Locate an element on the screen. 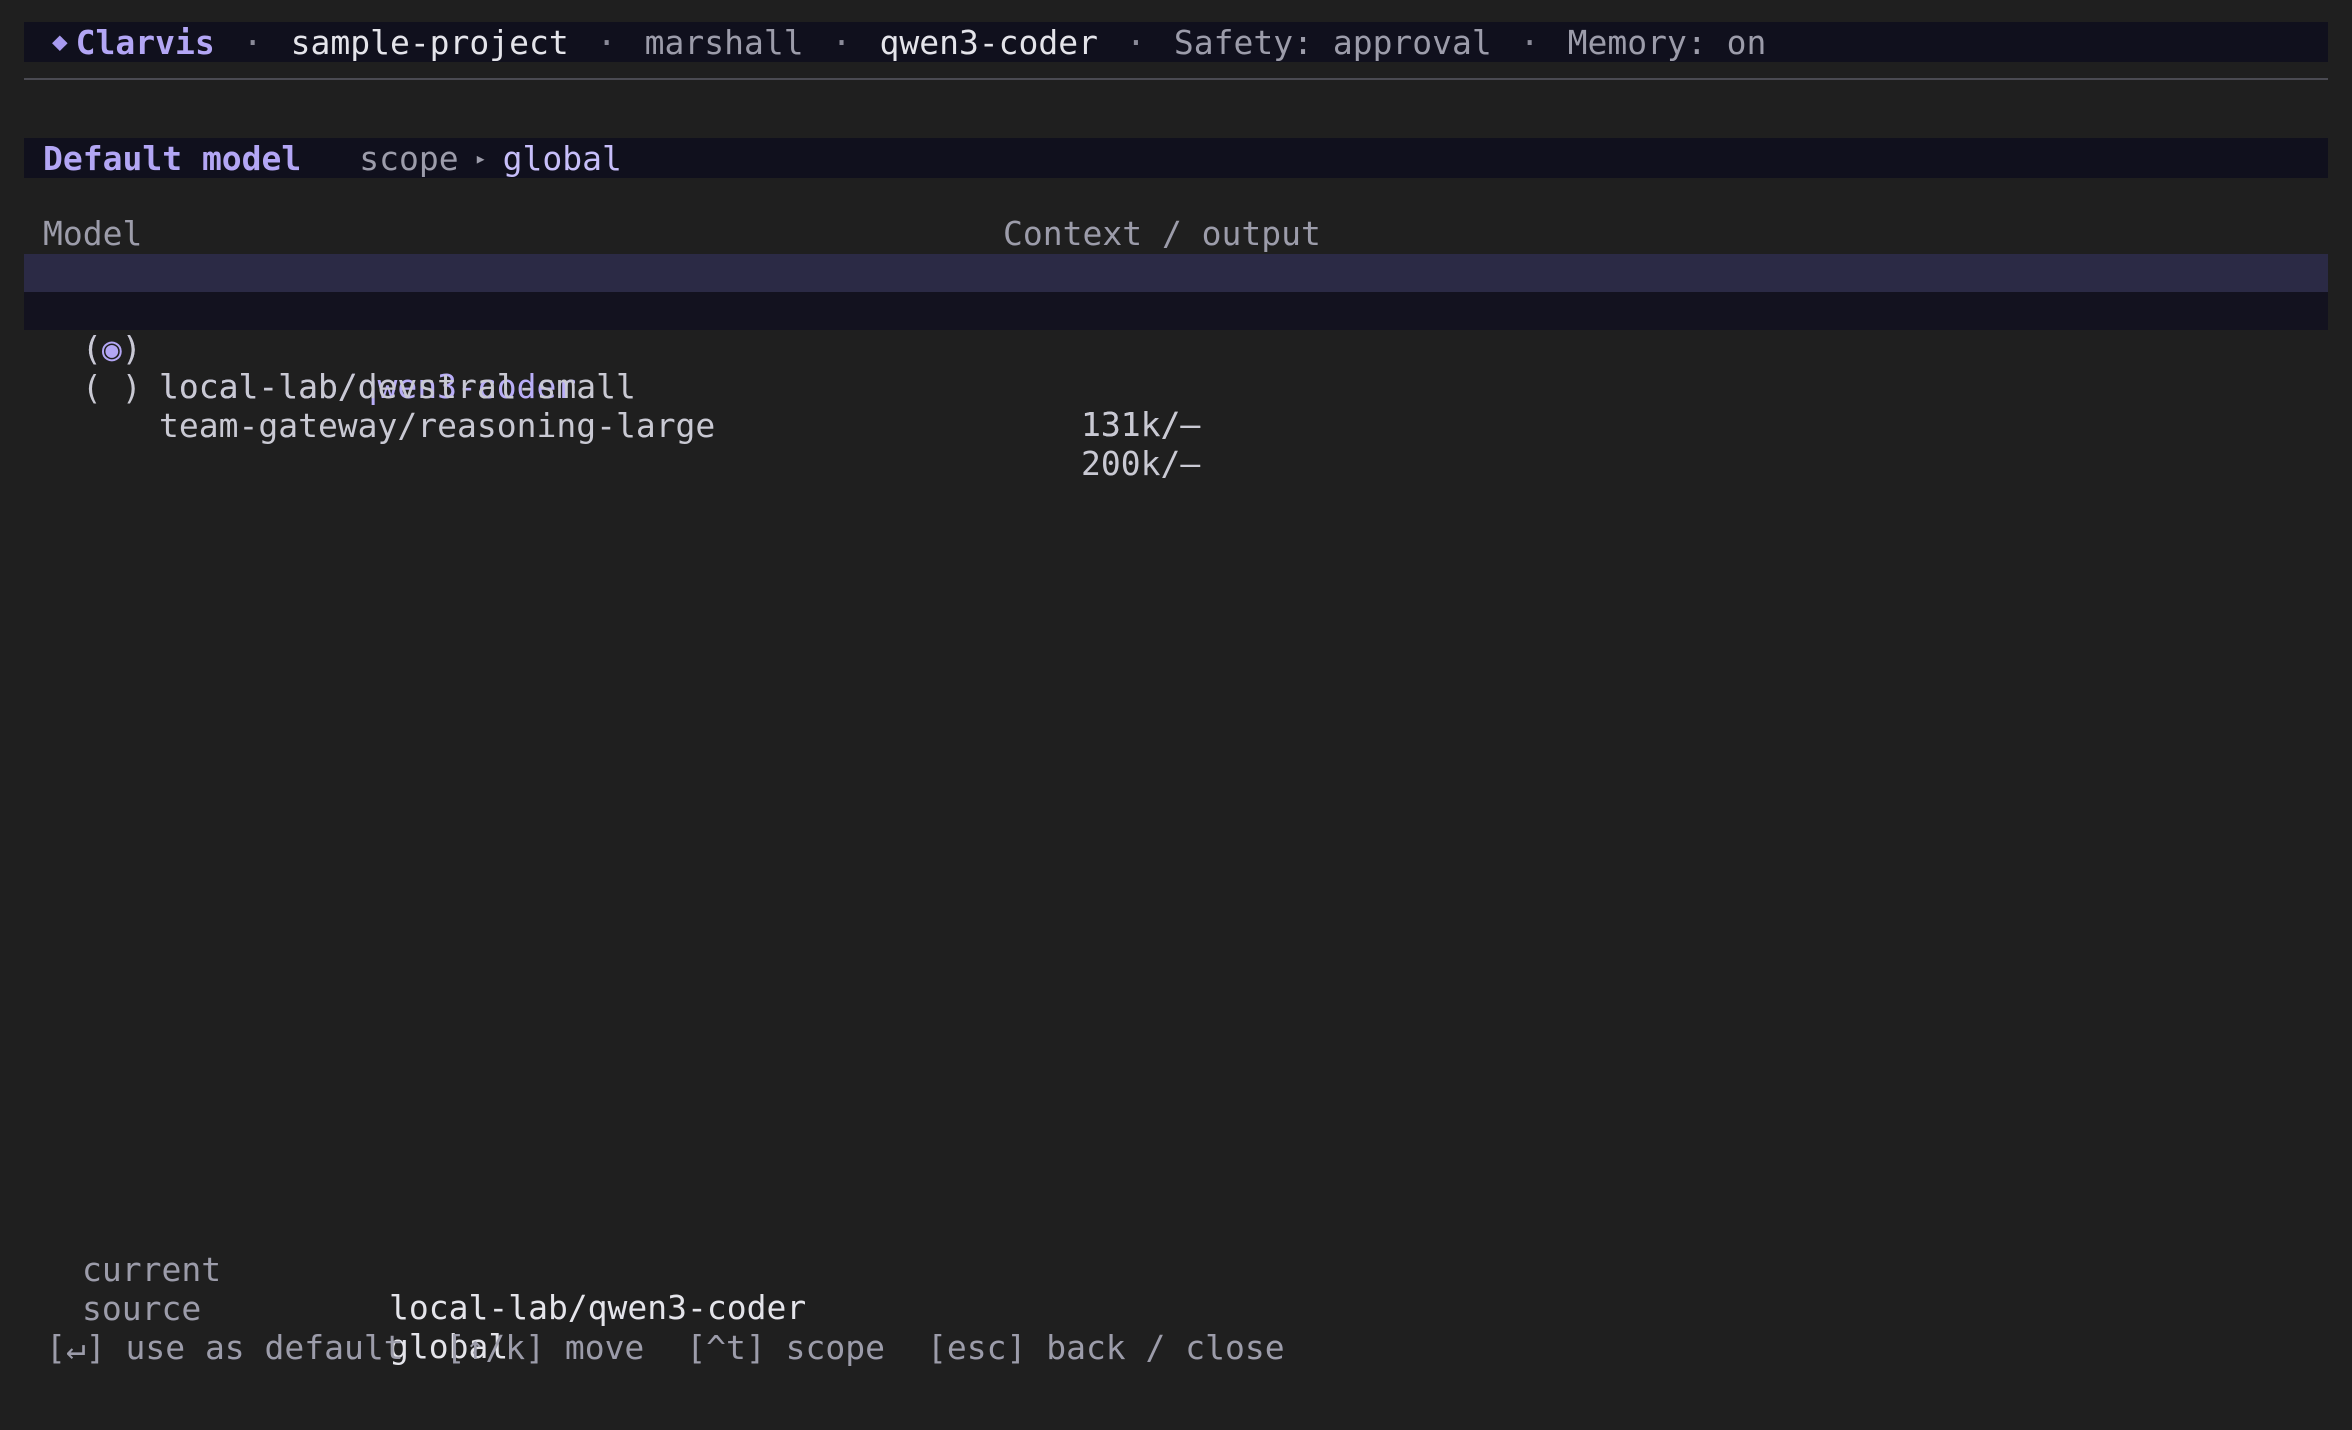 The height and width of the screenshot is (1430, 2352). model-row-reasoning-large: ( ) team-gateway/reasoning-large 200k/— is located at coordinates (1176, 407).